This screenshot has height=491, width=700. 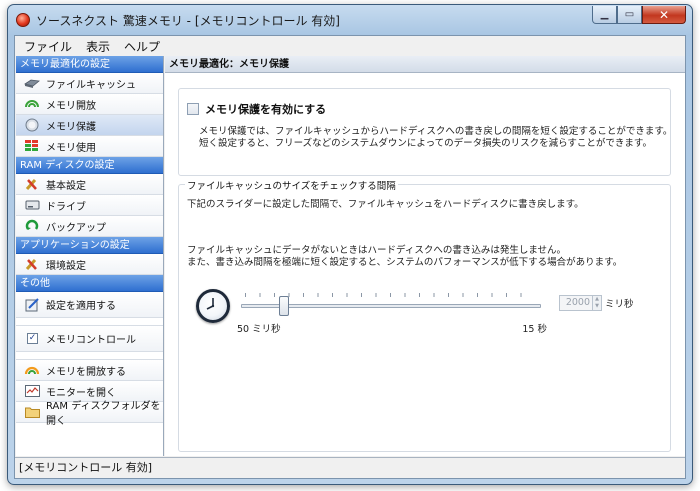 I want to click on apply-settings-icon, so click(x=32, y=304).